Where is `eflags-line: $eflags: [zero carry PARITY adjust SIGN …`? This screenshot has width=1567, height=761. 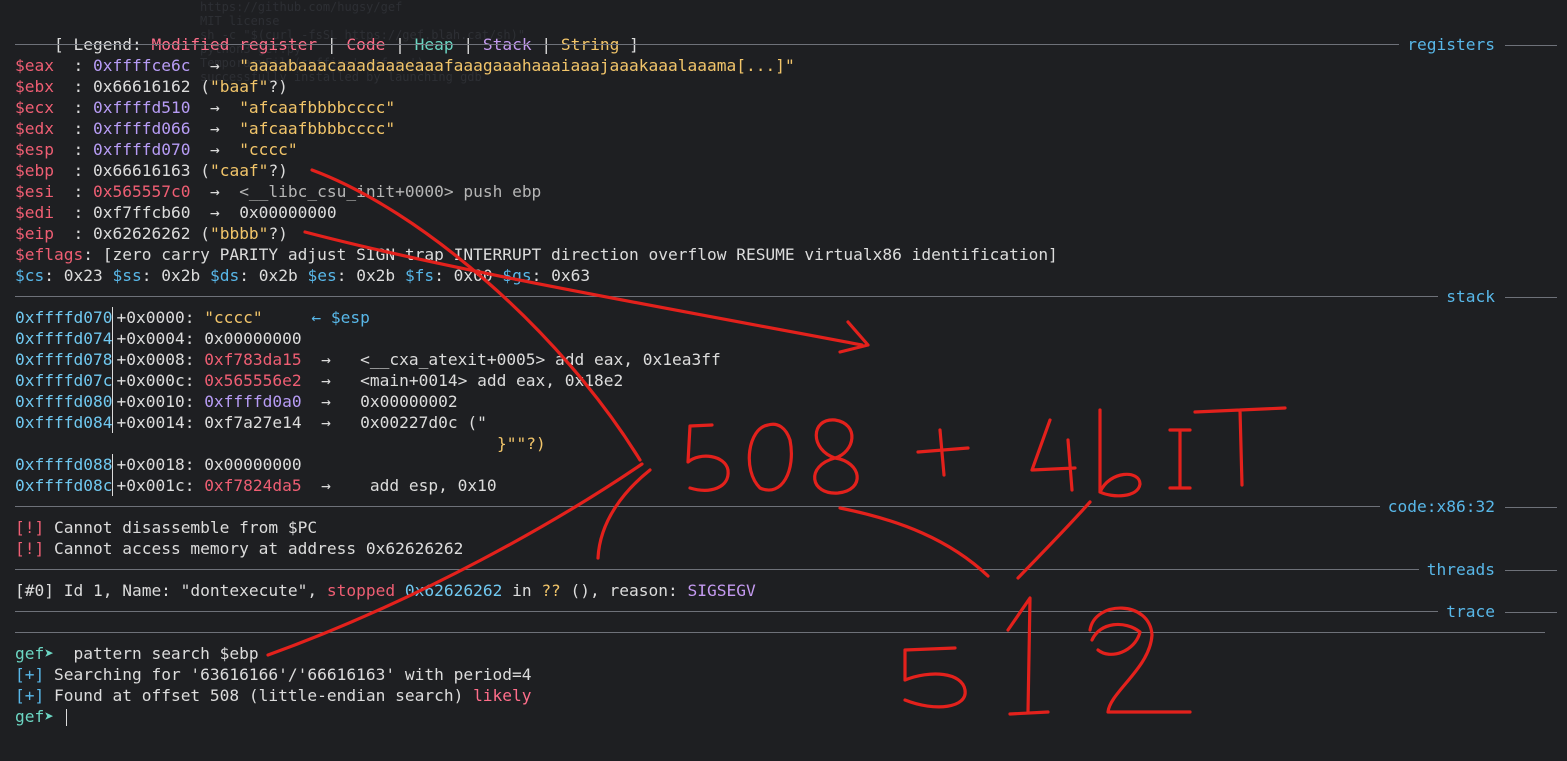 eflags-line: $eflags: [zero carry PARITY adjust SIGN … is located at coordinates (536, 254).